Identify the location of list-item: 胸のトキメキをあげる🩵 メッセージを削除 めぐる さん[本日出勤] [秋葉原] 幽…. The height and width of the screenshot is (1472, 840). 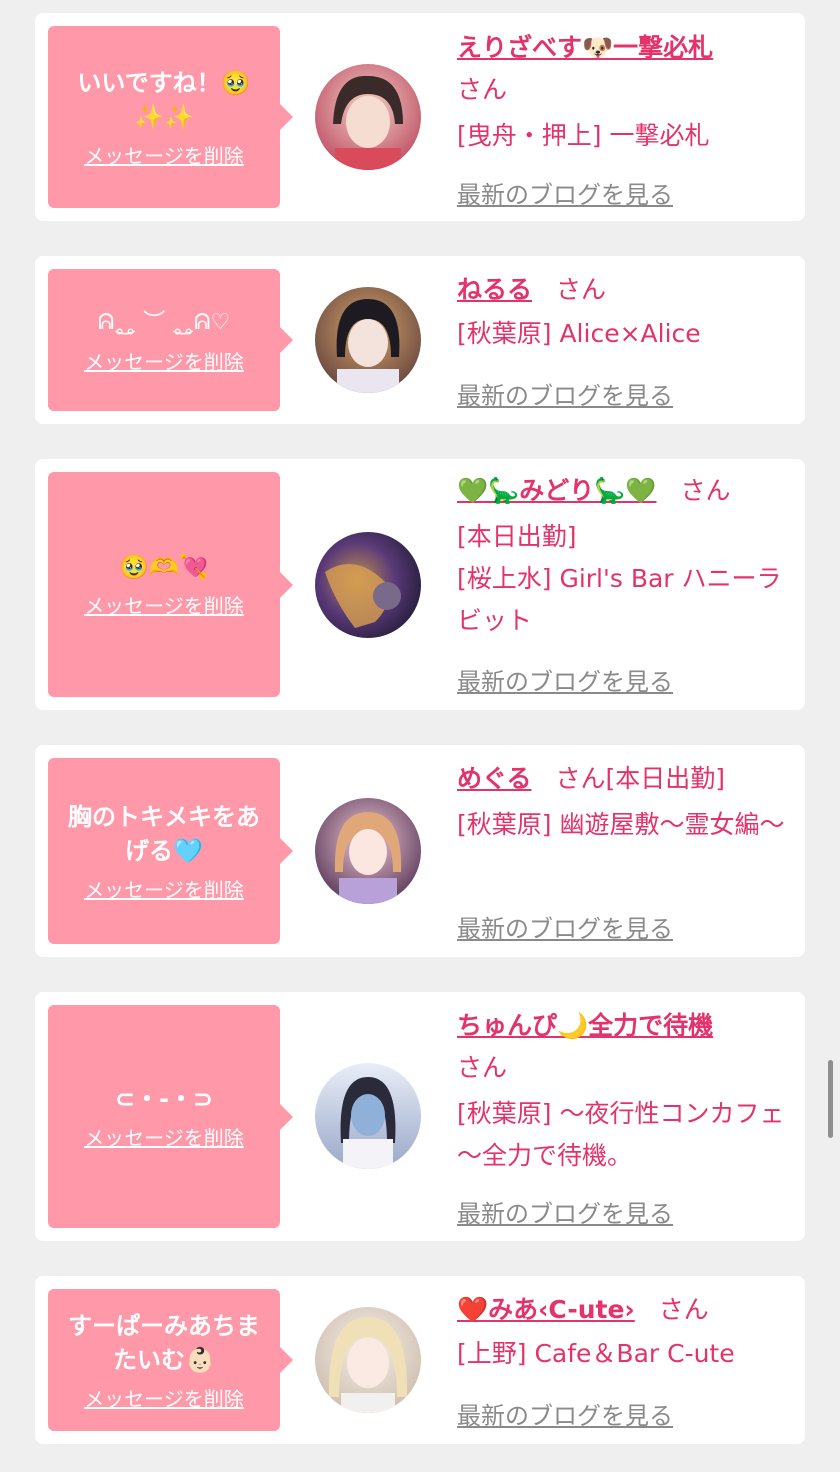
(420, 851).